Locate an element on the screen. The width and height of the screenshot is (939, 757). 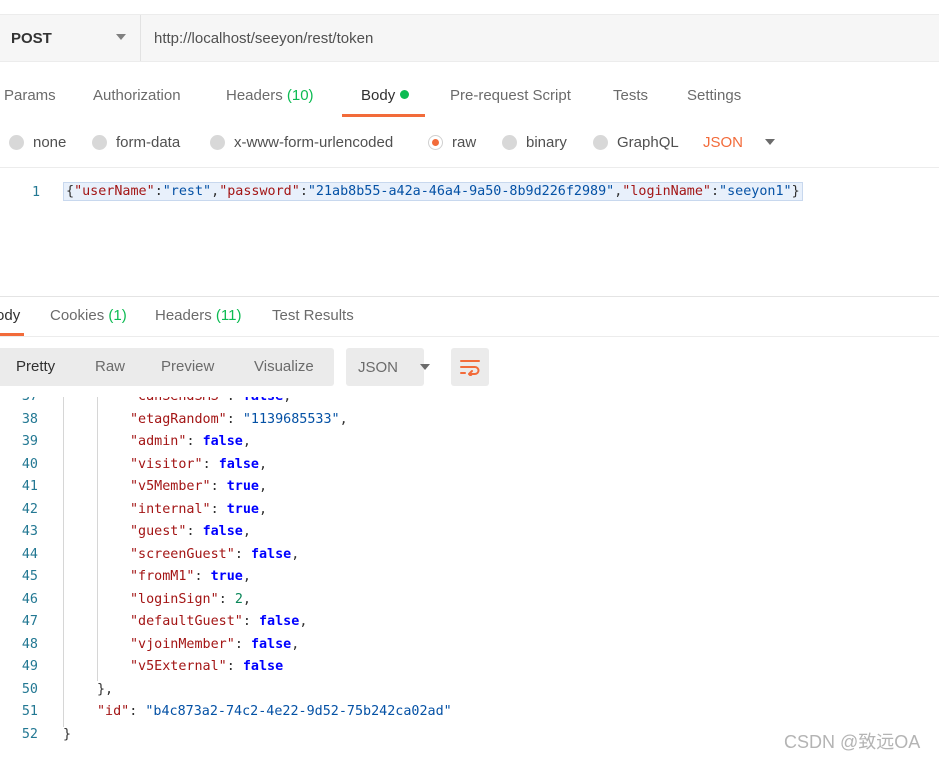
radio-x-www-form-urlencoded: x-www-form-urlencoded is located at coordinates (301, 142).